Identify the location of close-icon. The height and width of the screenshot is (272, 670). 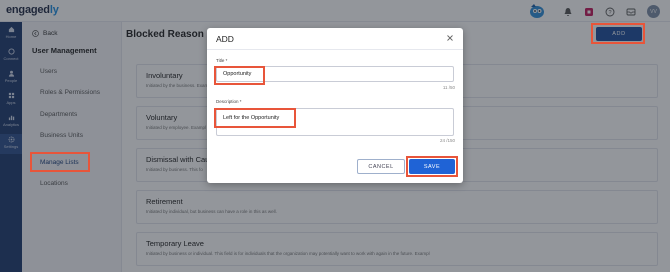
(450, 38).